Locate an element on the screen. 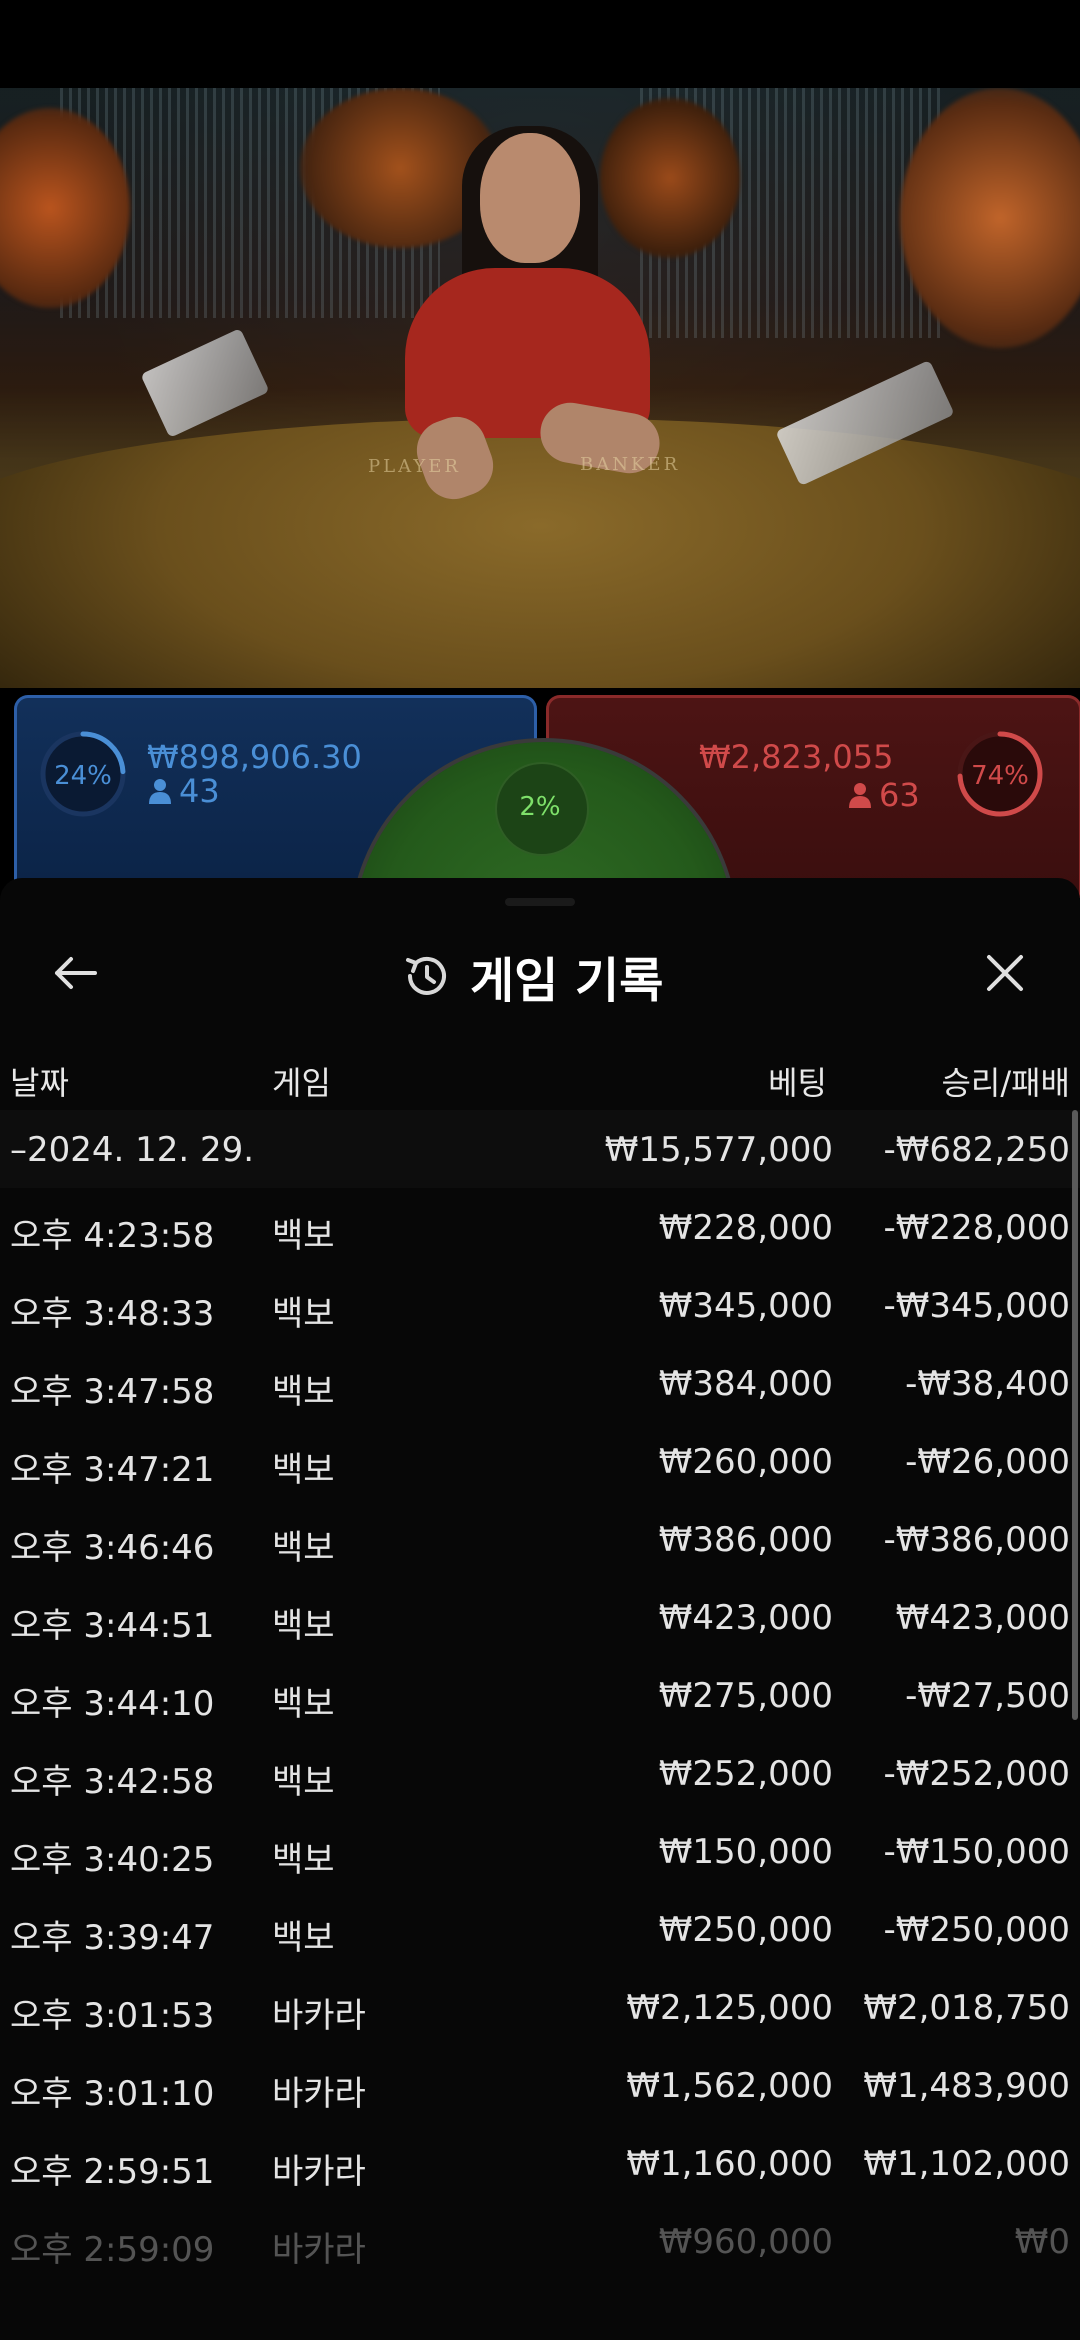 Image resolution: width=1080 pixels, height=2340 pixels. row-result: ₩1,102,000 is located at coordinates (966, 2164).